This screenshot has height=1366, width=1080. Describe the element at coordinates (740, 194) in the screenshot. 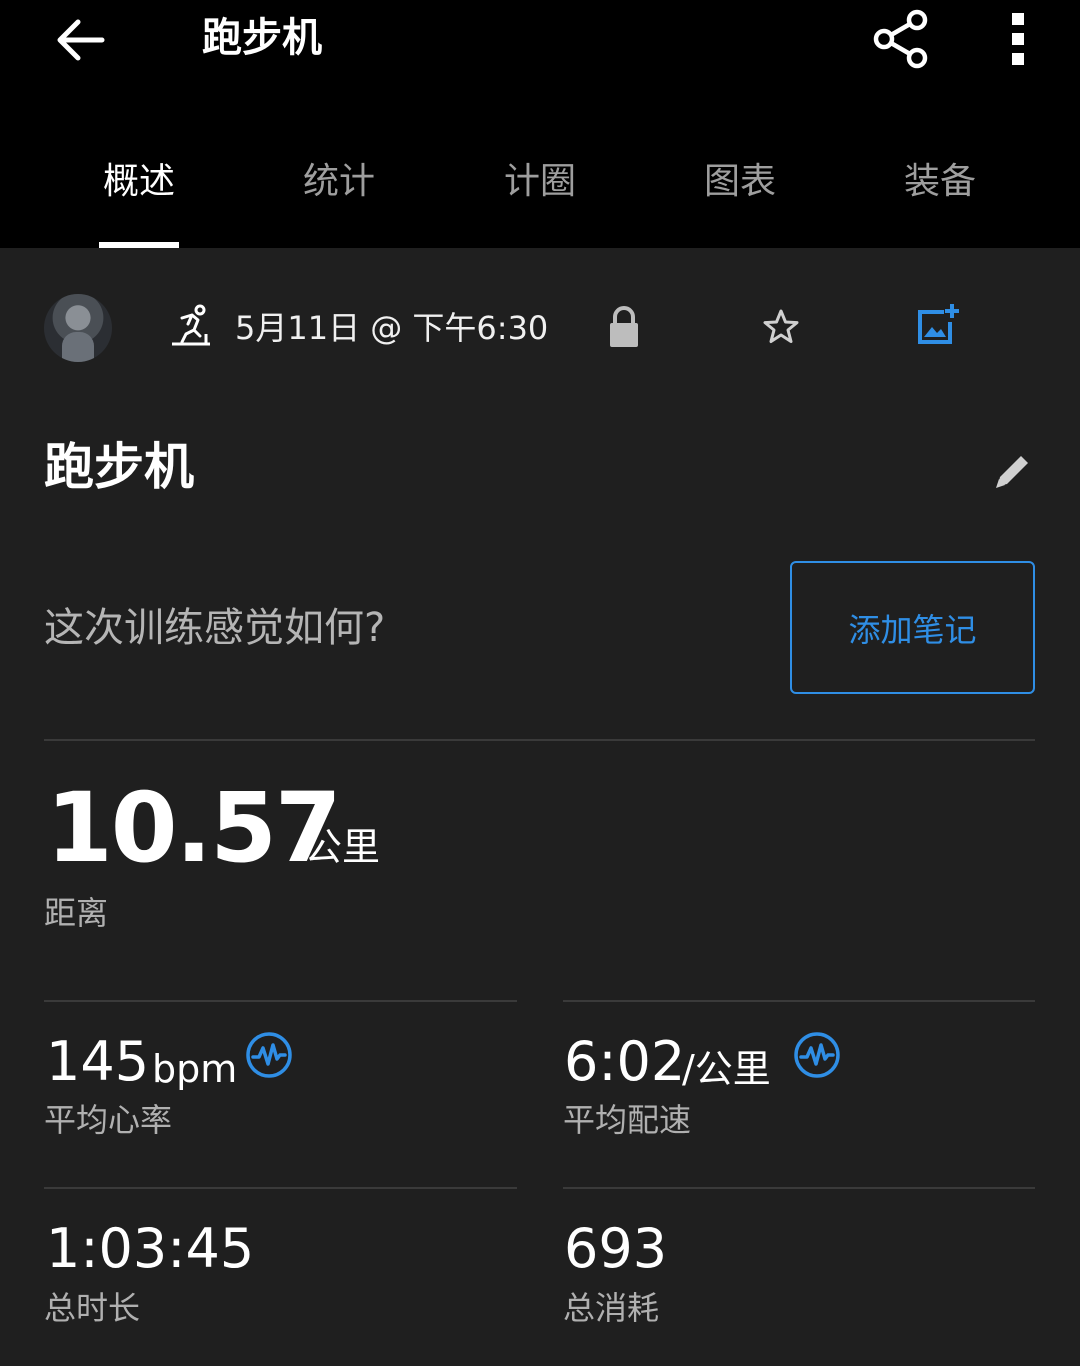

I see `tab-charts: 图表` at that location.